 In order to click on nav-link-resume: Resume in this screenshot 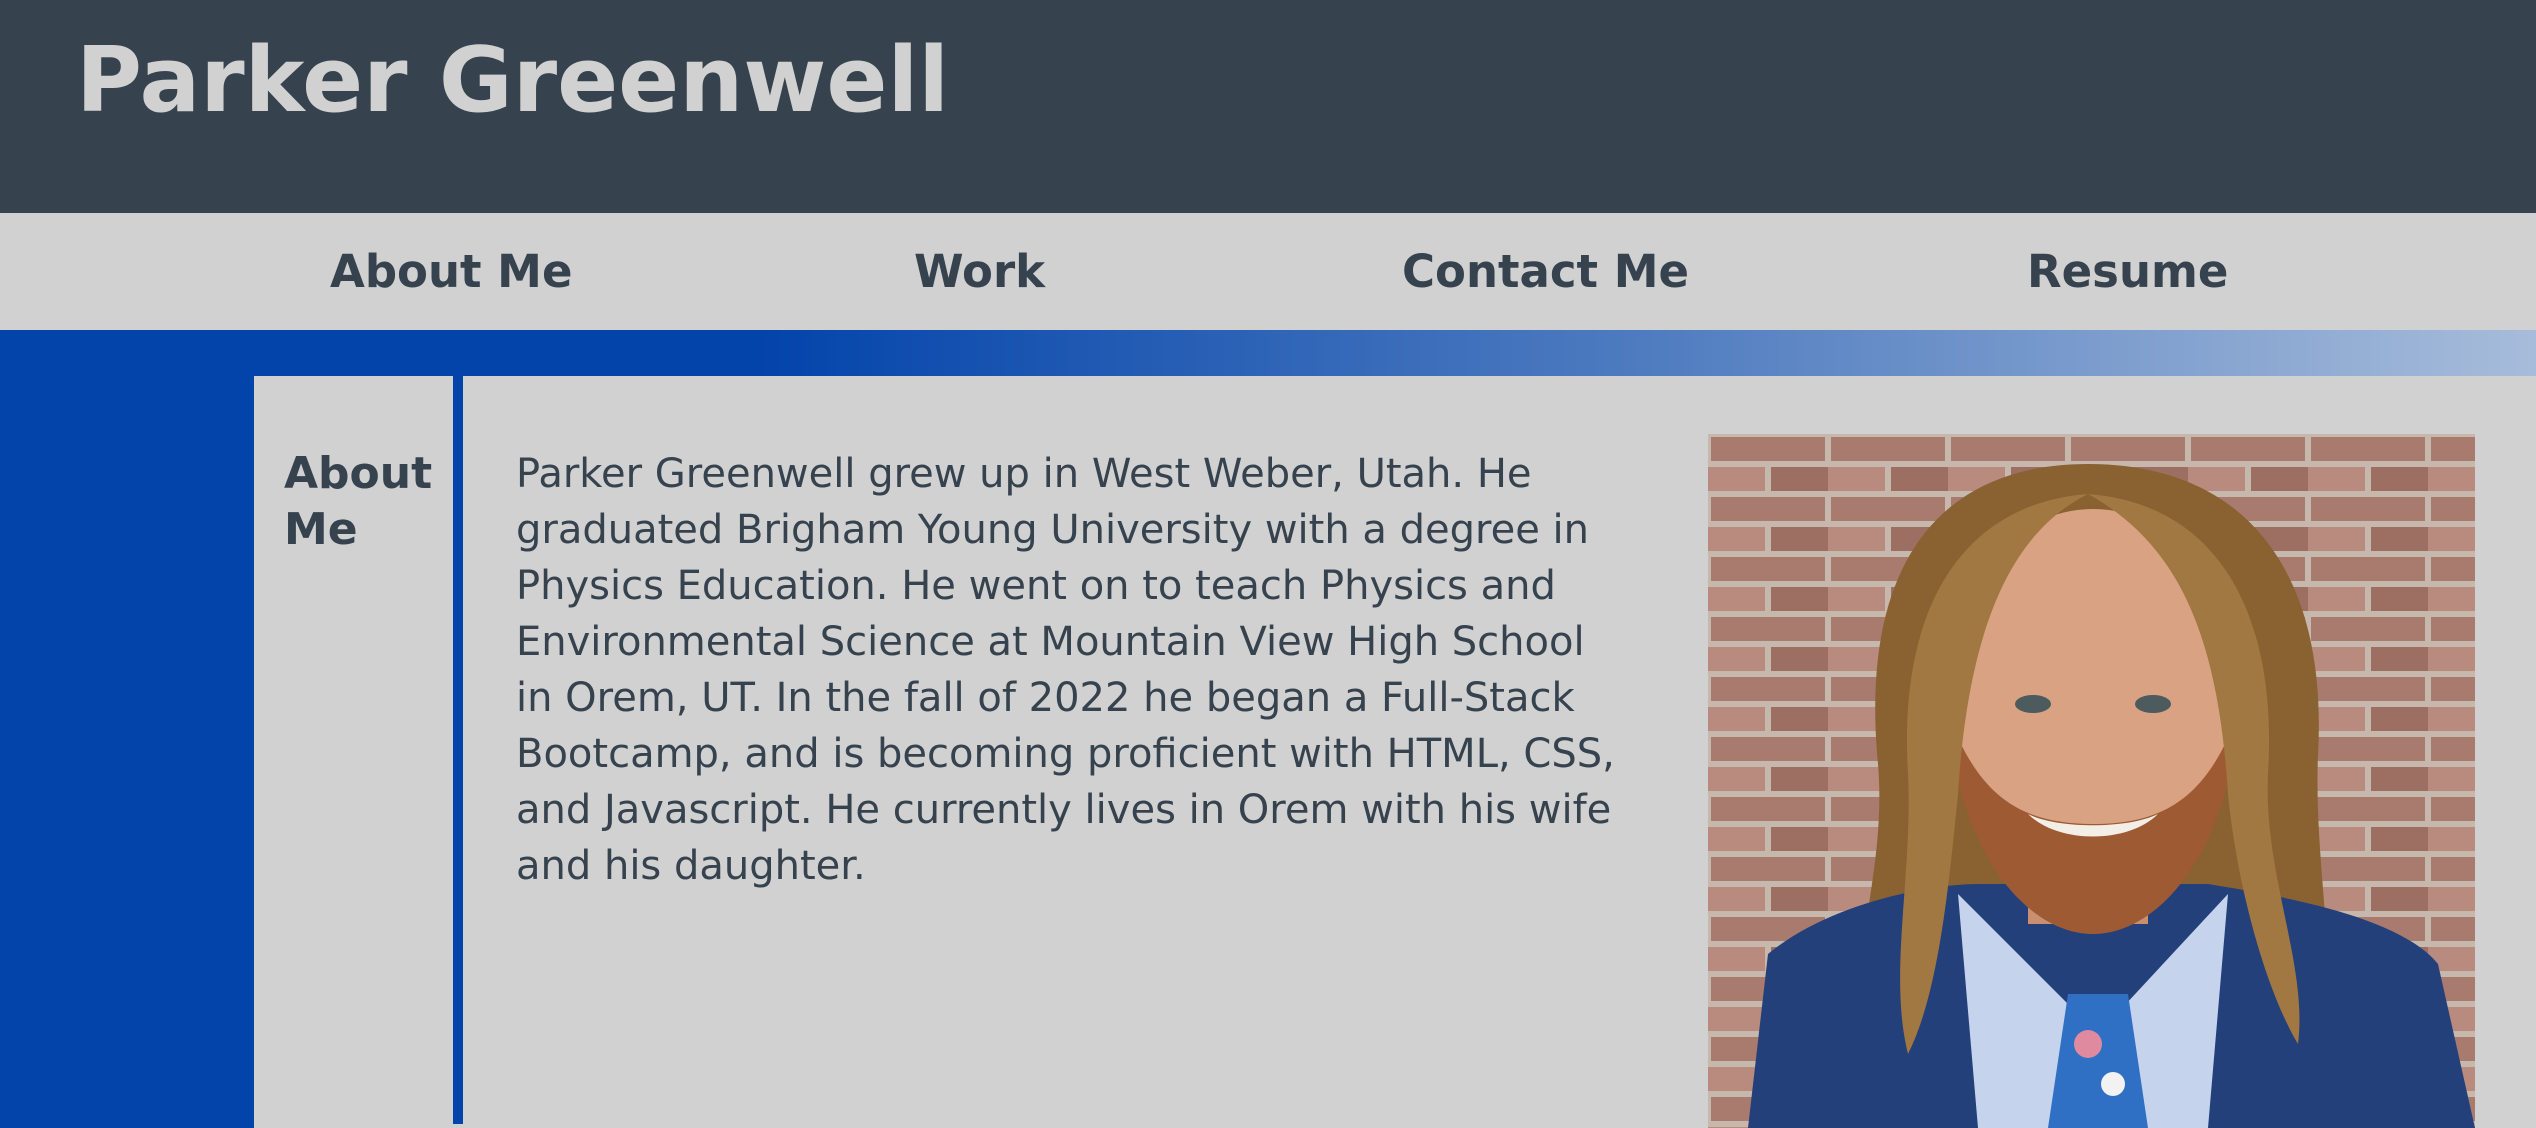, I will do `click(2127, 272)`.